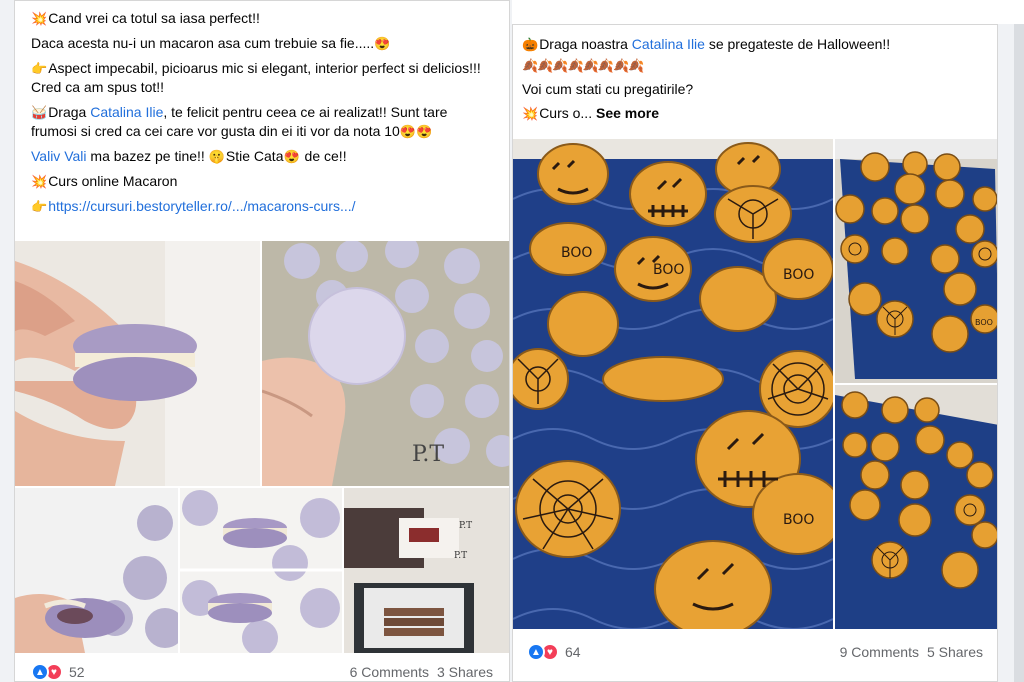 The height and width of the screenshot is (682, 1024). I want to click on post-line: 💥Cand vrei ca totul sa iasa perfect!!, so click(145, 18).